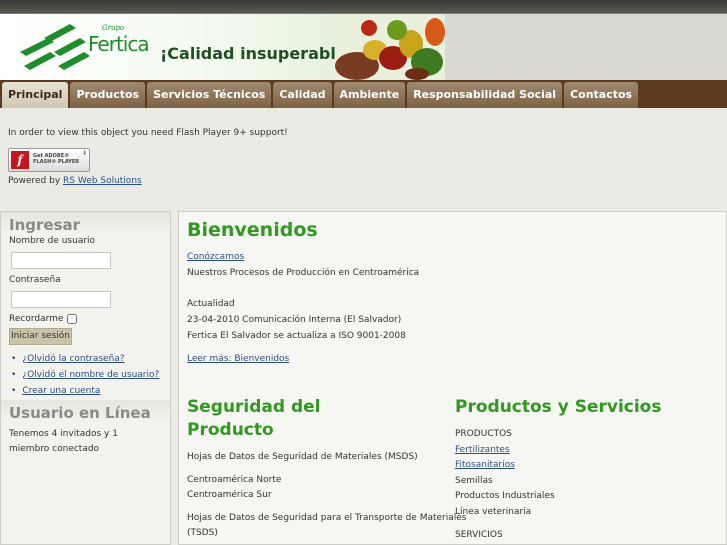 The height and width of the screenshot is (545, 727). I want to click on username-label: Nombre de usuario, so click(52, 241).